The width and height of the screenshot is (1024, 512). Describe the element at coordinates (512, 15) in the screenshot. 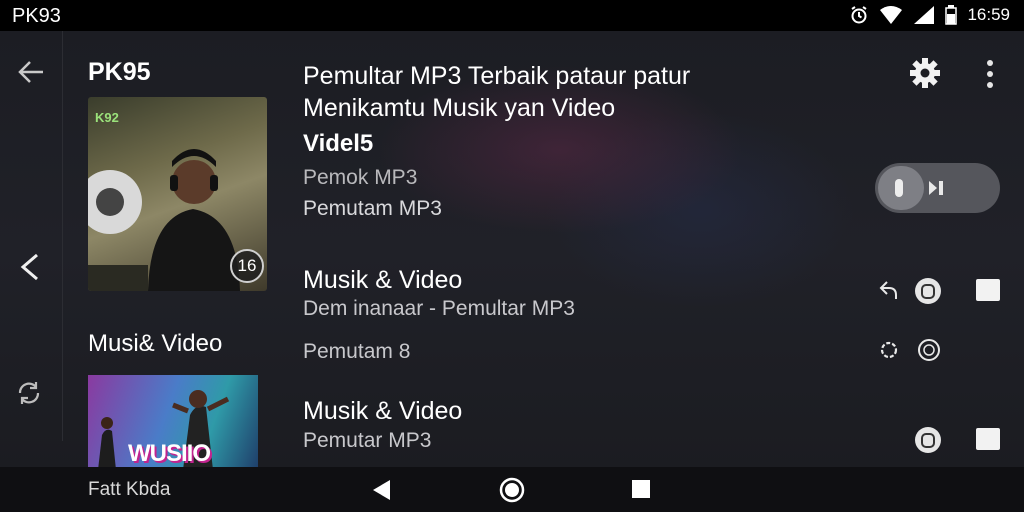

I see `status-bar: PK93 16:59` at that location.